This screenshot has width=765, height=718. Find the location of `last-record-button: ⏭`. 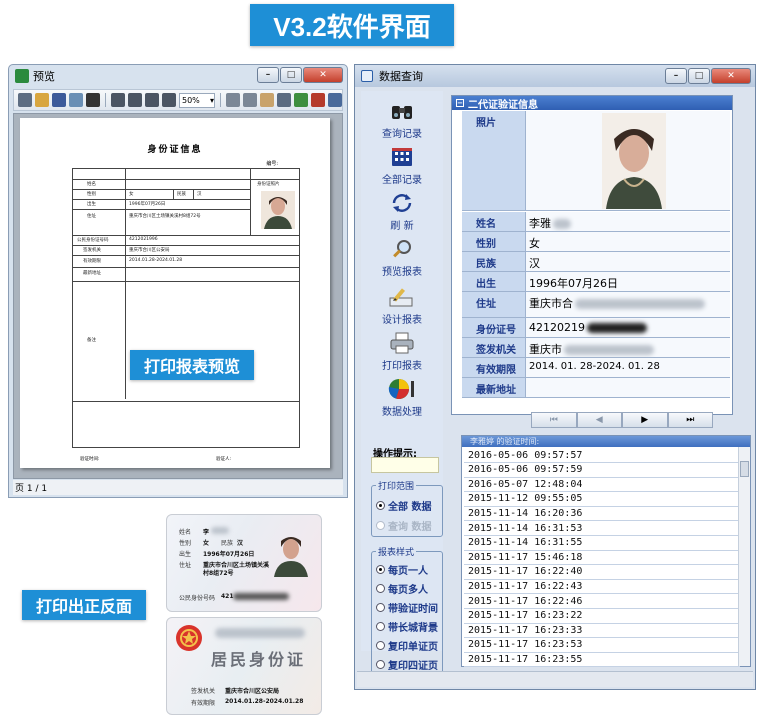

last-record-button: ⏭ is located at coordinates (690, 420).